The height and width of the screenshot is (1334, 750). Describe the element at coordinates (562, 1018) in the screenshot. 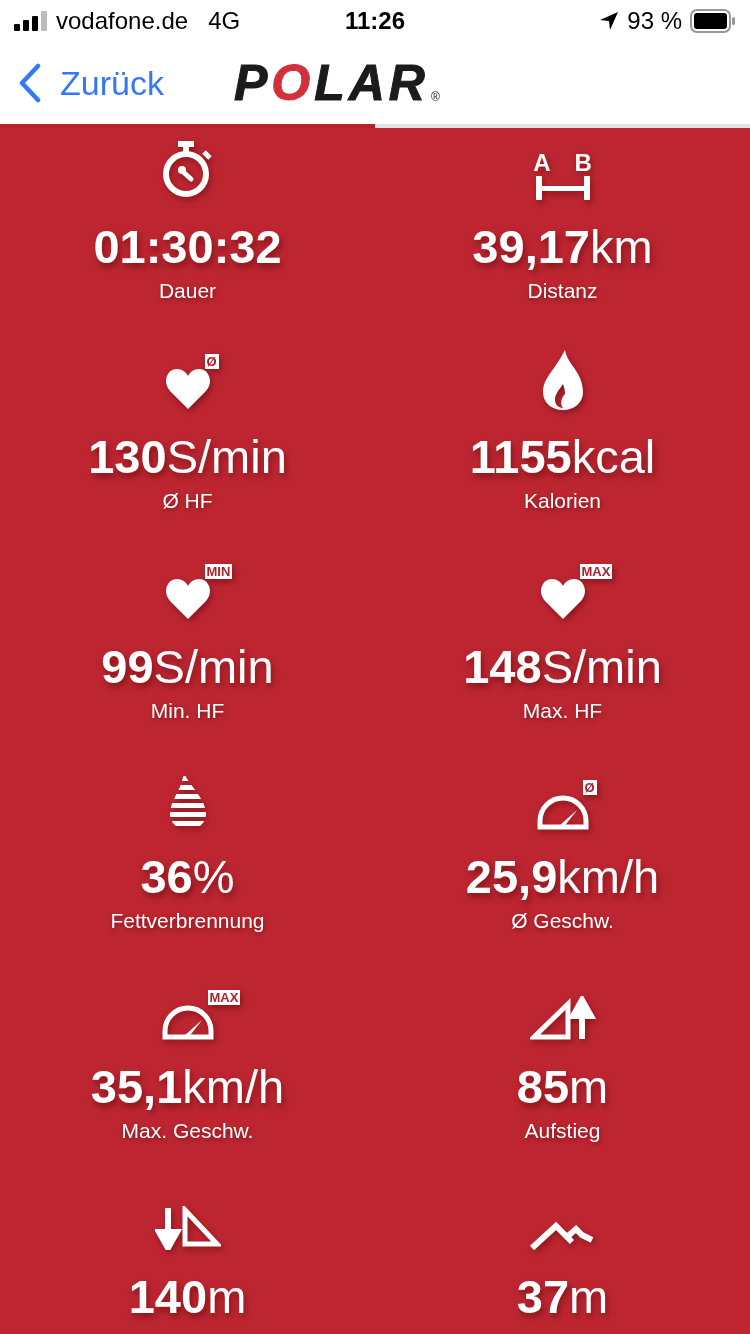

I see `ascent-icon` at that location.